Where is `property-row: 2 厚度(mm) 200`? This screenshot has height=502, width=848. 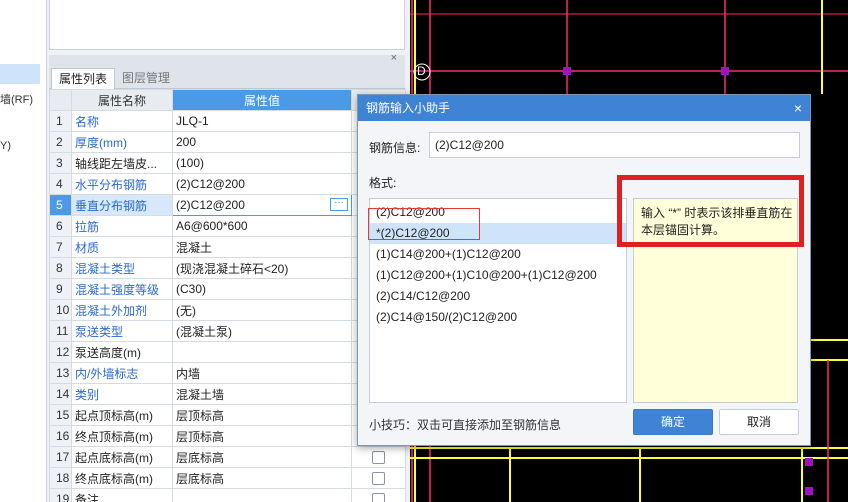 property-row: 2 厚度(mm) 200 is located at coordinates (227, 142).